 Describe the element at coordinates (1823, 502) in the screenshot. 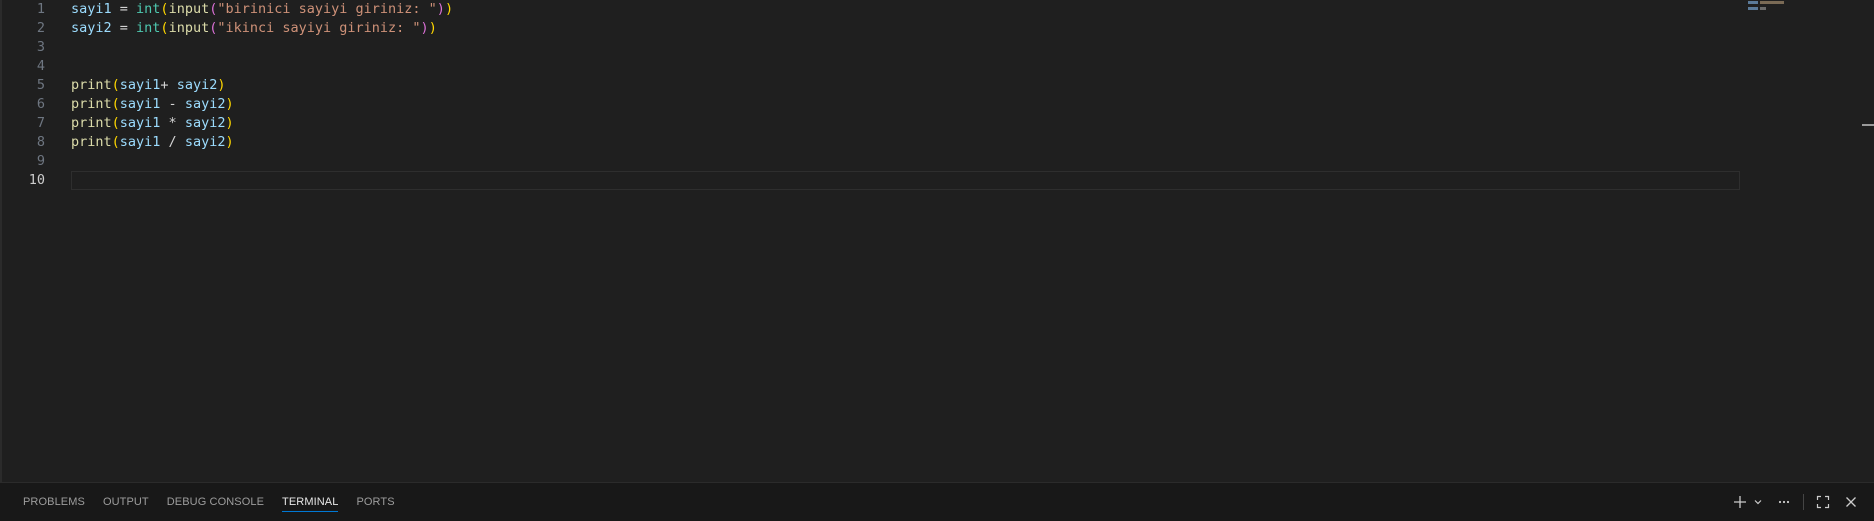

I see `maximize-icon` at that location.